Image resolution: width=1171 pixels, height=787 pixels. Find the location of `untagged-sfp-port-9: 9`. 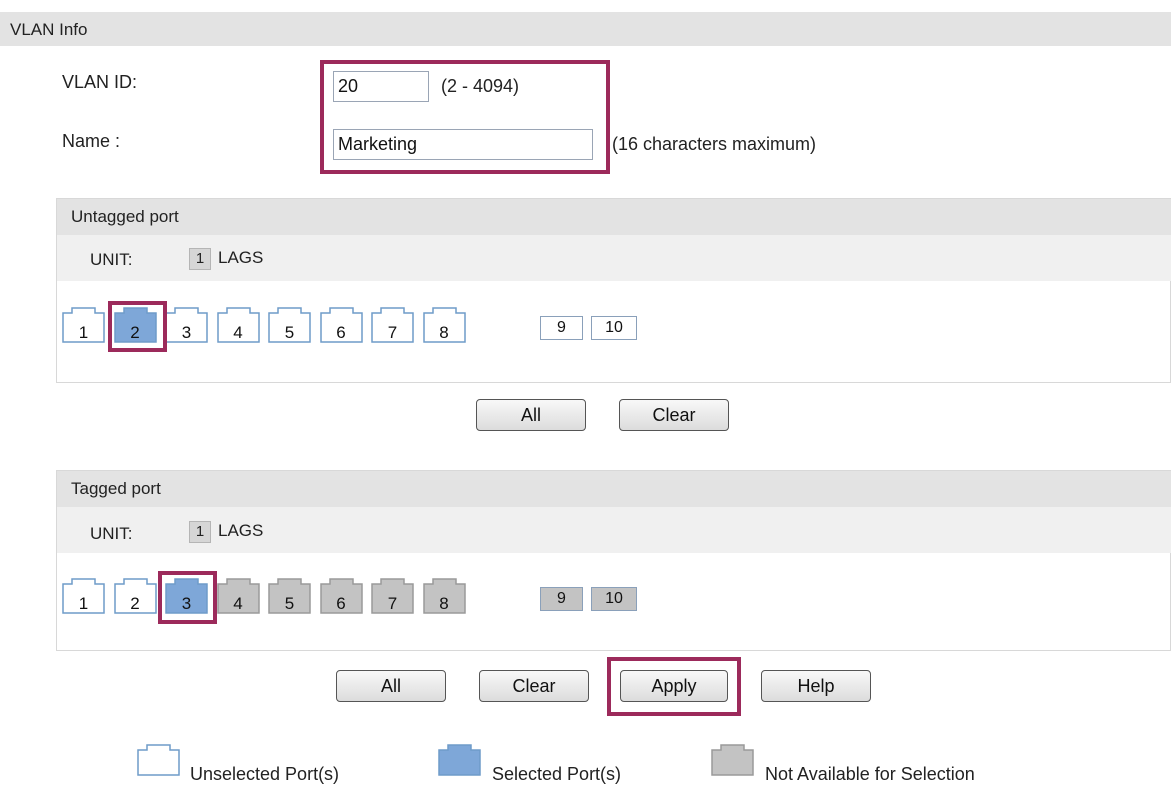

untagged-sfp-port-9: 9 is located at coordinates (561, 328).